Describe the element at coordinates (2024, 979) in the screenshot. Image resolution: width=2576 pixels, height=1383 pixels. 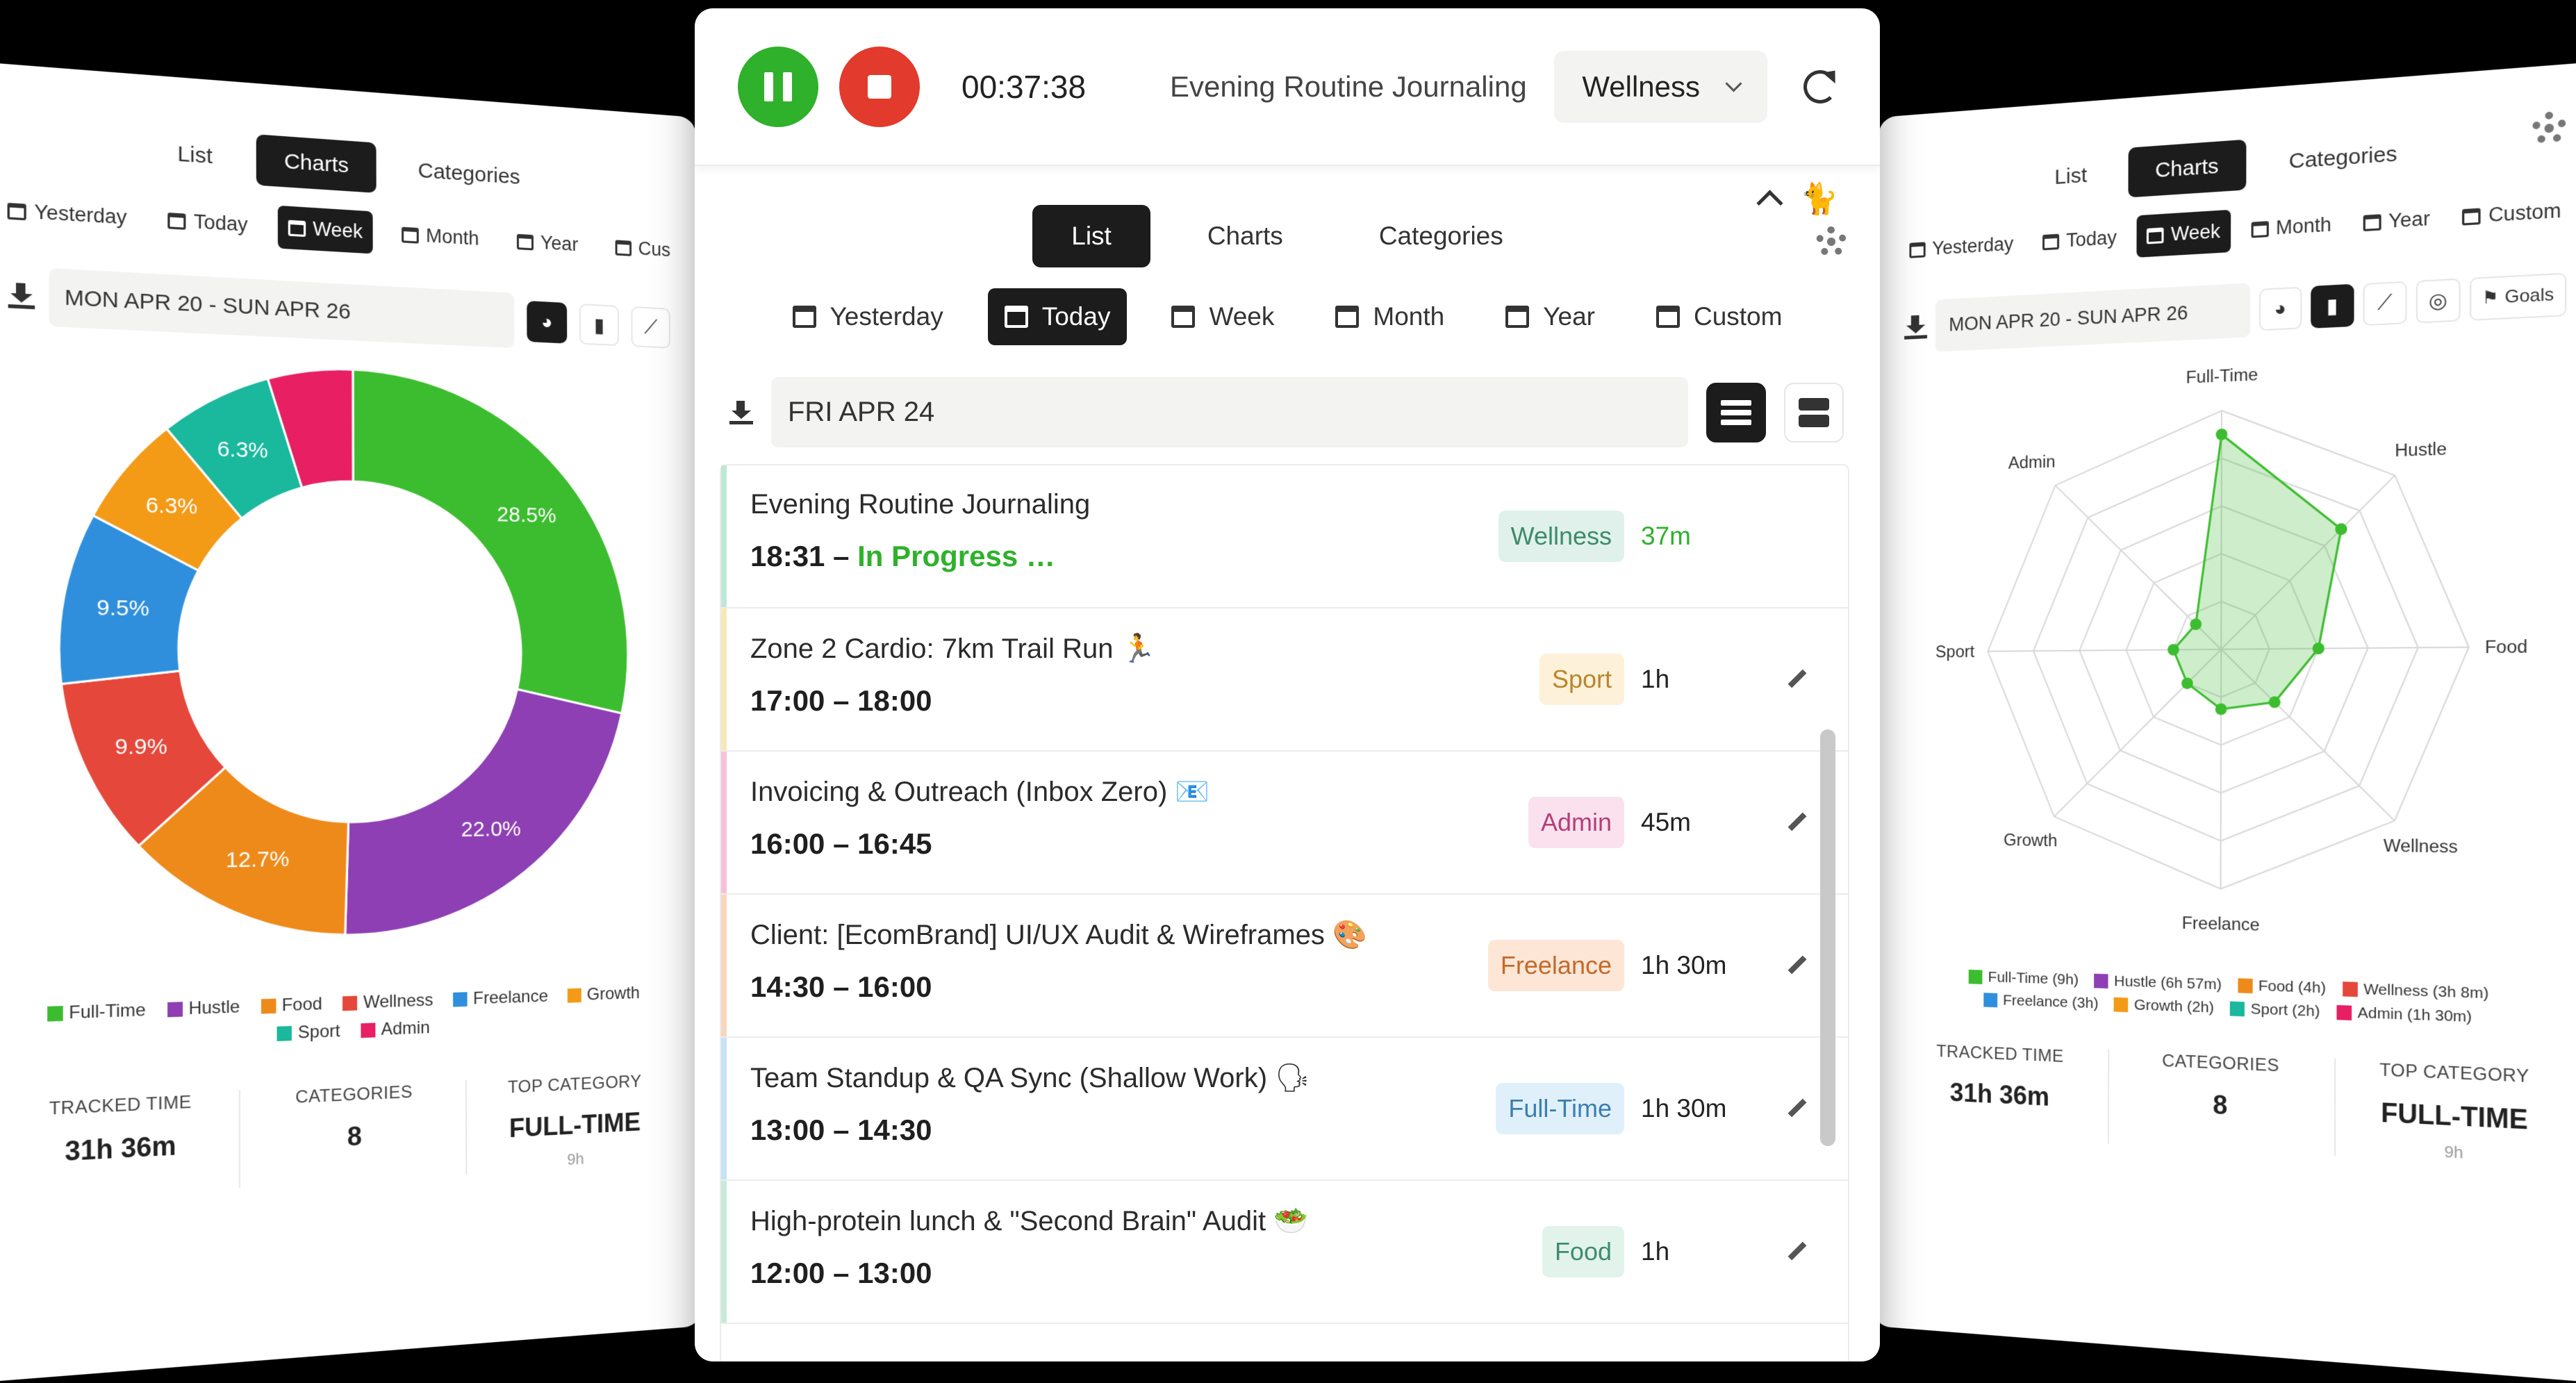
I see `legend-item: Full-Time (9h)` at that location.